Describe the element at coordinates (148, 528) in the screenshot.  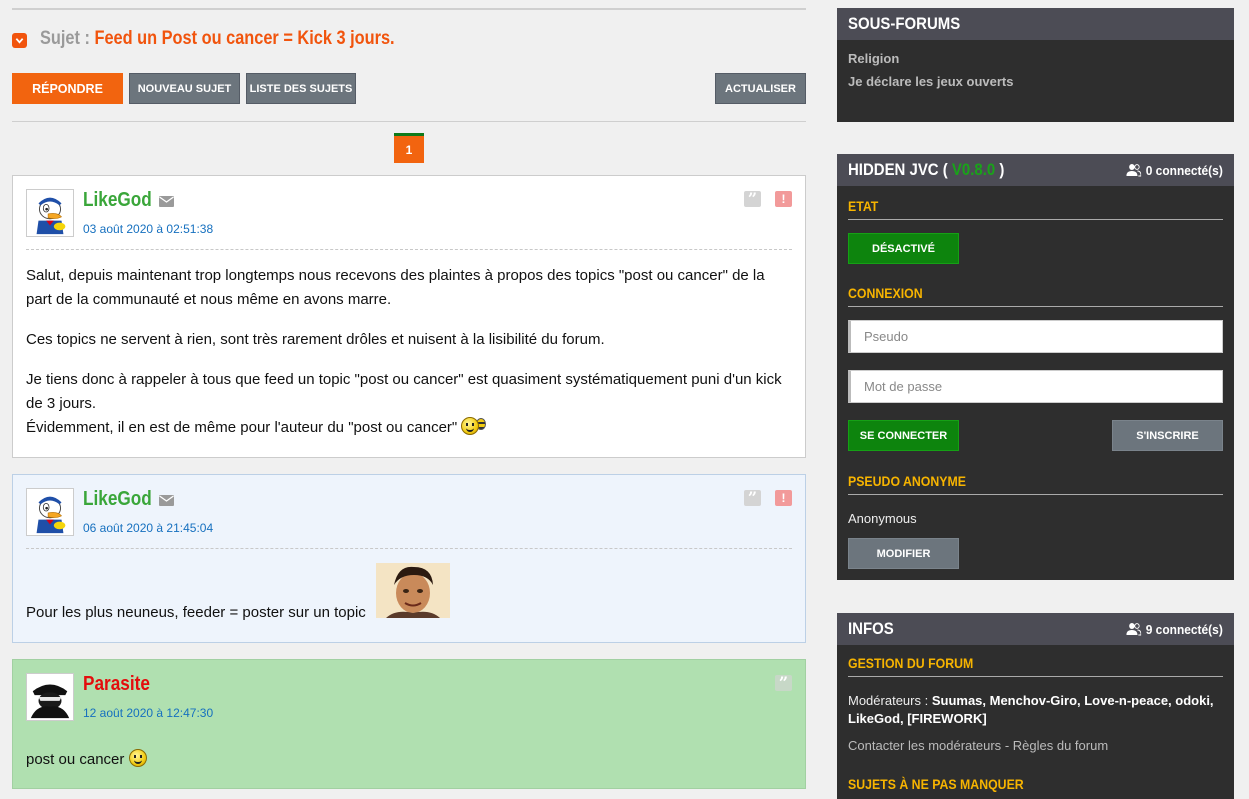
I see `post-date: 06 août 2020 à 21:45:04` at that location.